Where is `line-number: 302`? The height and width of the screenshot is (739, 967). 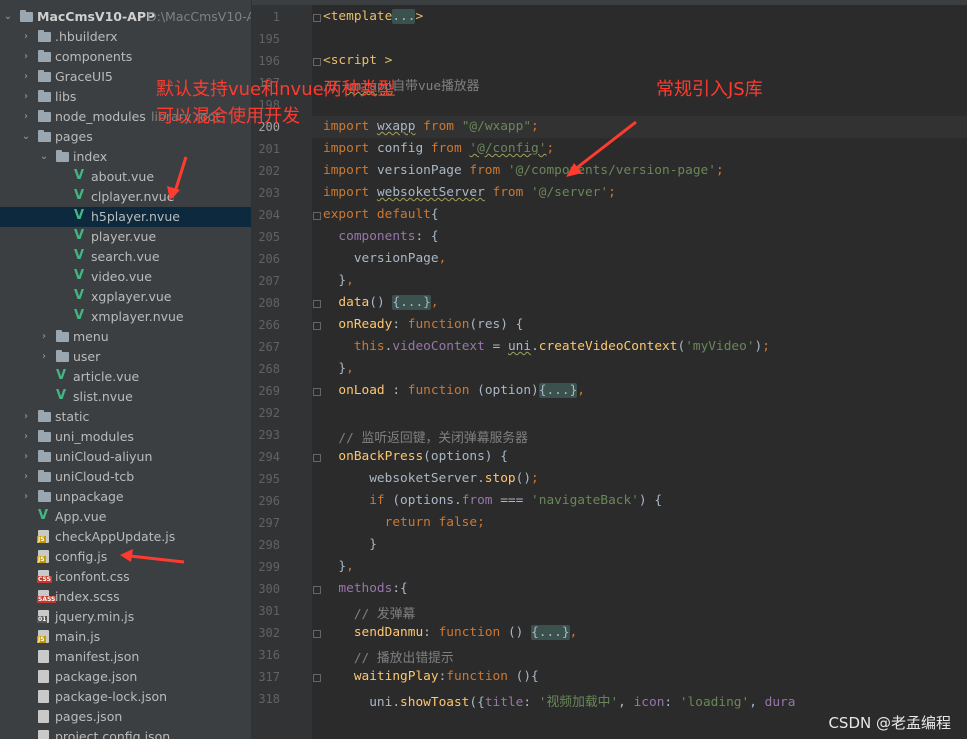 line-number: 302 is located at coordinates (269, 633).